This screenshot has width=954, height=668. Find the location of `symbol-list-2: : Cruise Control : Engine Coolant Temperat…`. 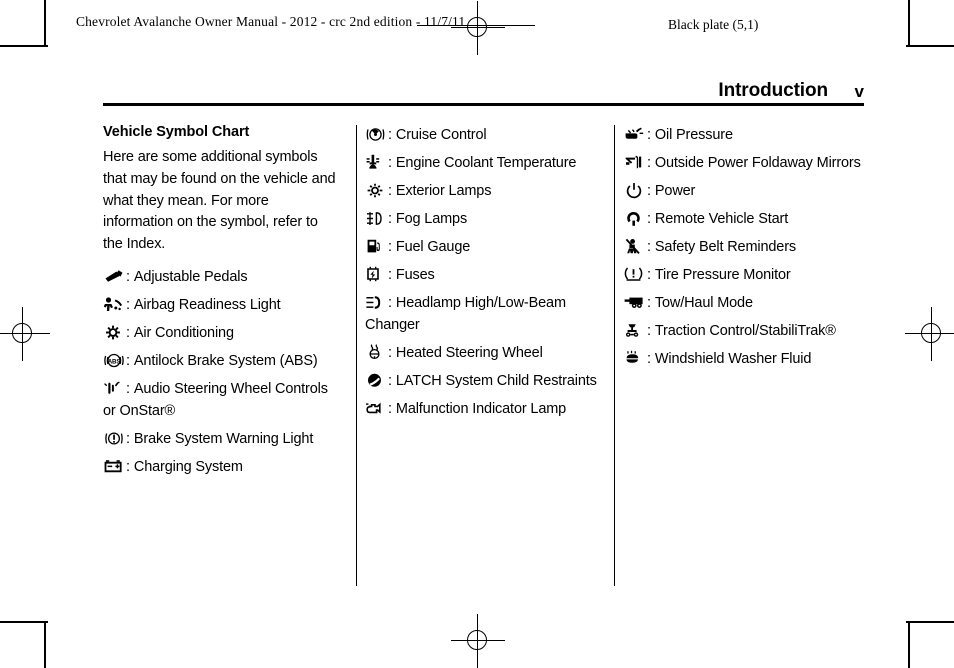

symbol-list-2: : Cruise Control : Engine Coolant Temperat… is located at coordinates (484, 272).